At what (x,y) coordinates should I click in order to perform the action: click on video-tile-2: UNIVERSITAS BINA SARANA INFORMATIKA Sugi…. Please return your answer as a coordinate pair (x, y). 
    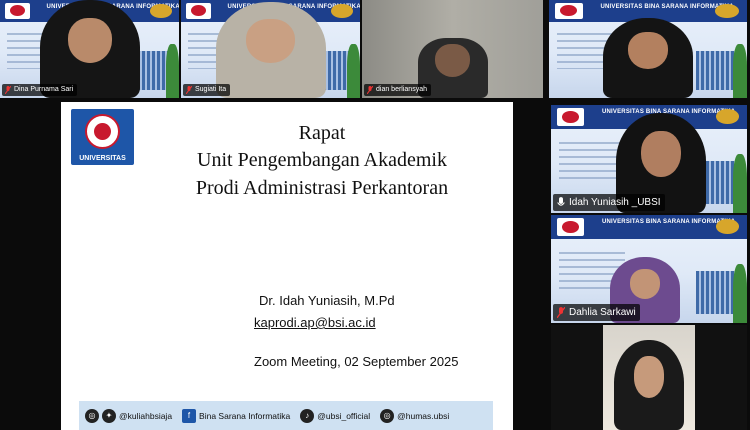
    Looking at the image, I should click on (270, 49).